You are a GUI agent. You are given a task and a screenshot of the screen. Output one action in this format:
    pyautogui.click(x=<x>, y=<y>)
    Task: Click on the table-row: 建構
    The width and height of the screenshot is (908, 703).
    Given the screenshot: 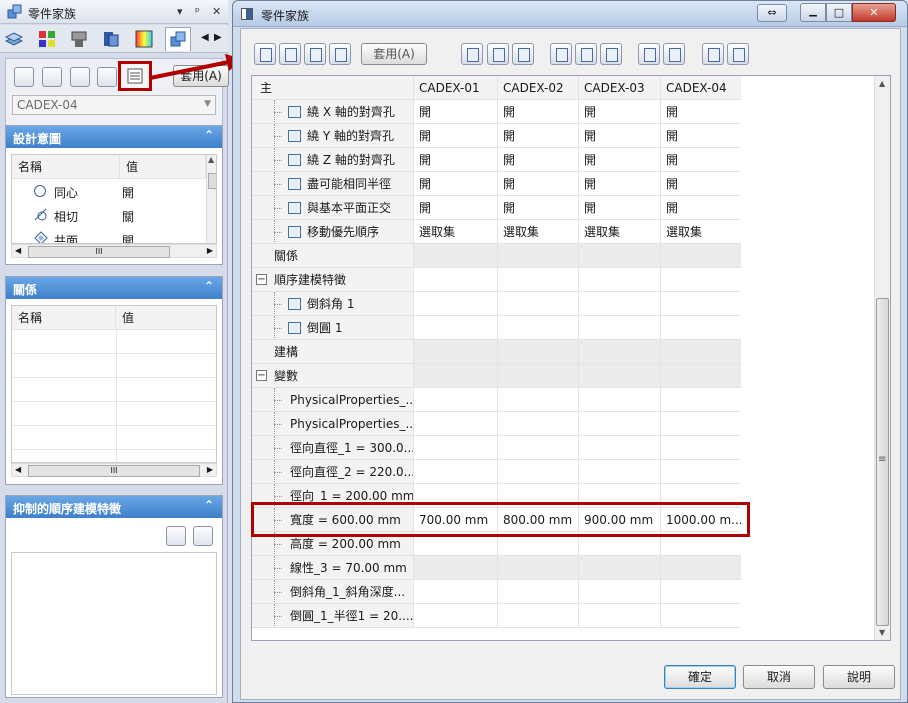 What is the action you would take?
    pyautogui.click(x=563, y=352)
    